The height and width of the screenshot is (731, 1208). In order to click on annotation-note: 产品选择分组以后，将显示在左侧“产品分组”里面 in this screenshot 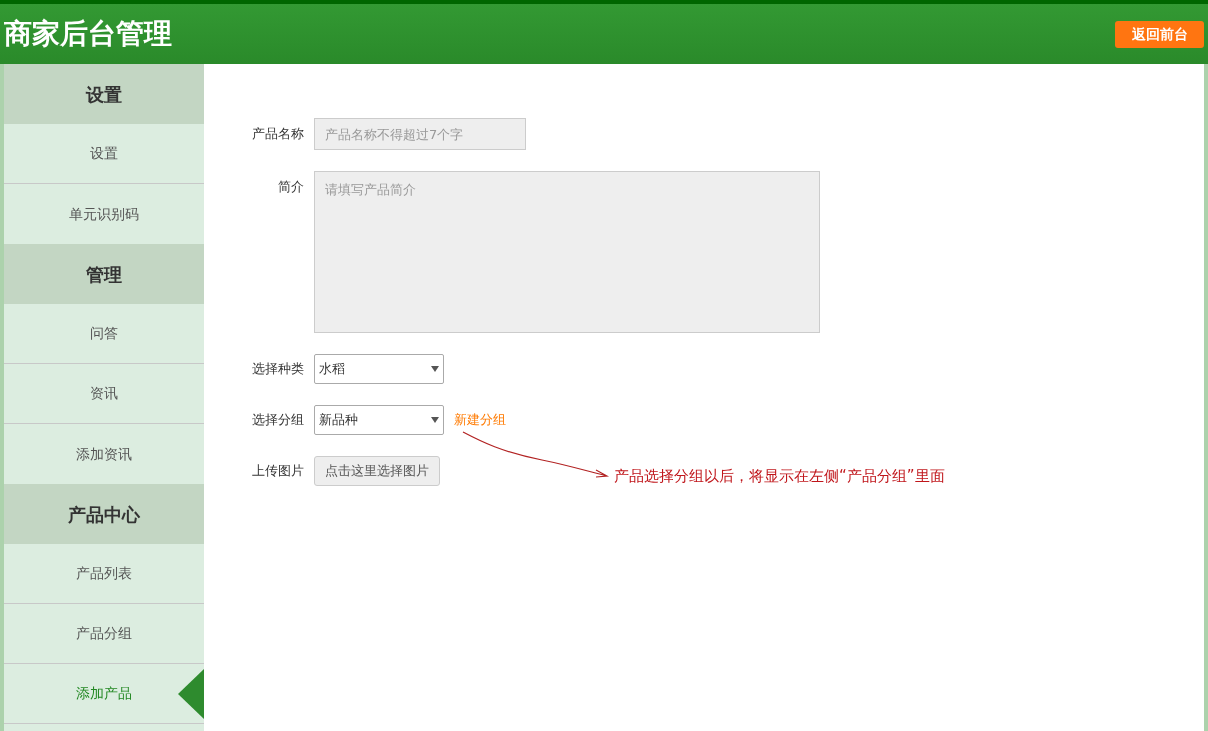, I will do `click(779, 476)`.